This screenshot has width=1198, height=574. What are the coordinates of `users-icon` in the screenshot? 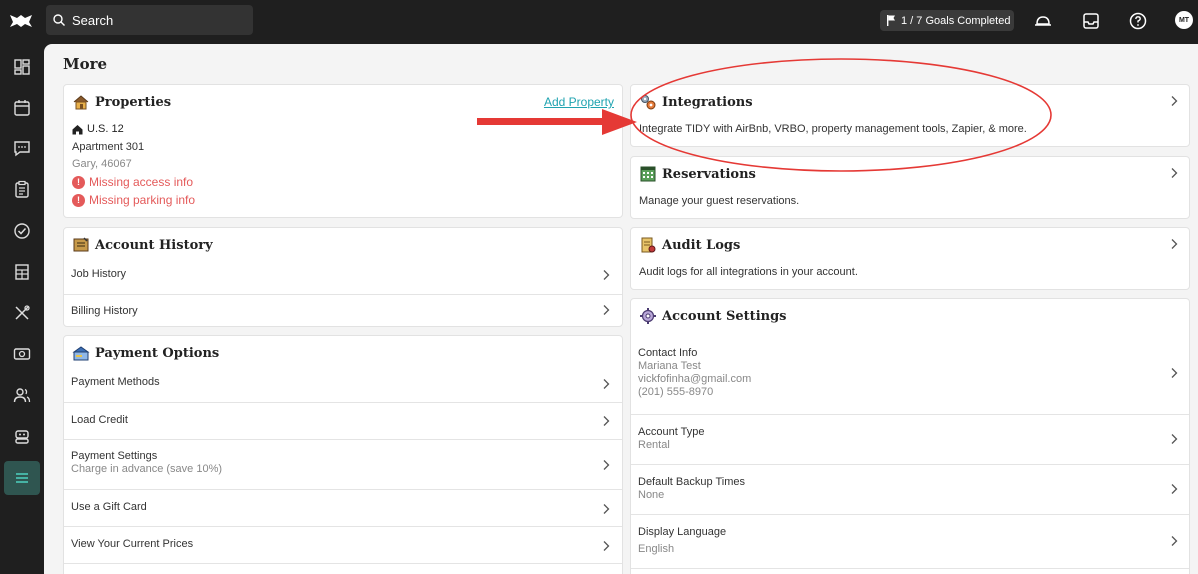 It's located at (22, 395).